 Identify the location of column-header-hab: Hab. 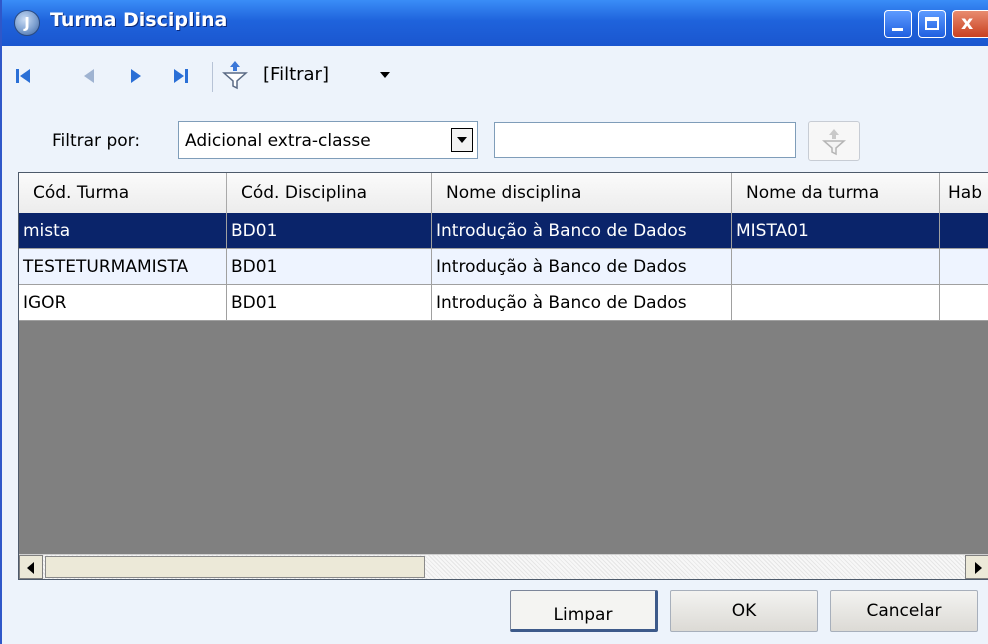
(964, 193).